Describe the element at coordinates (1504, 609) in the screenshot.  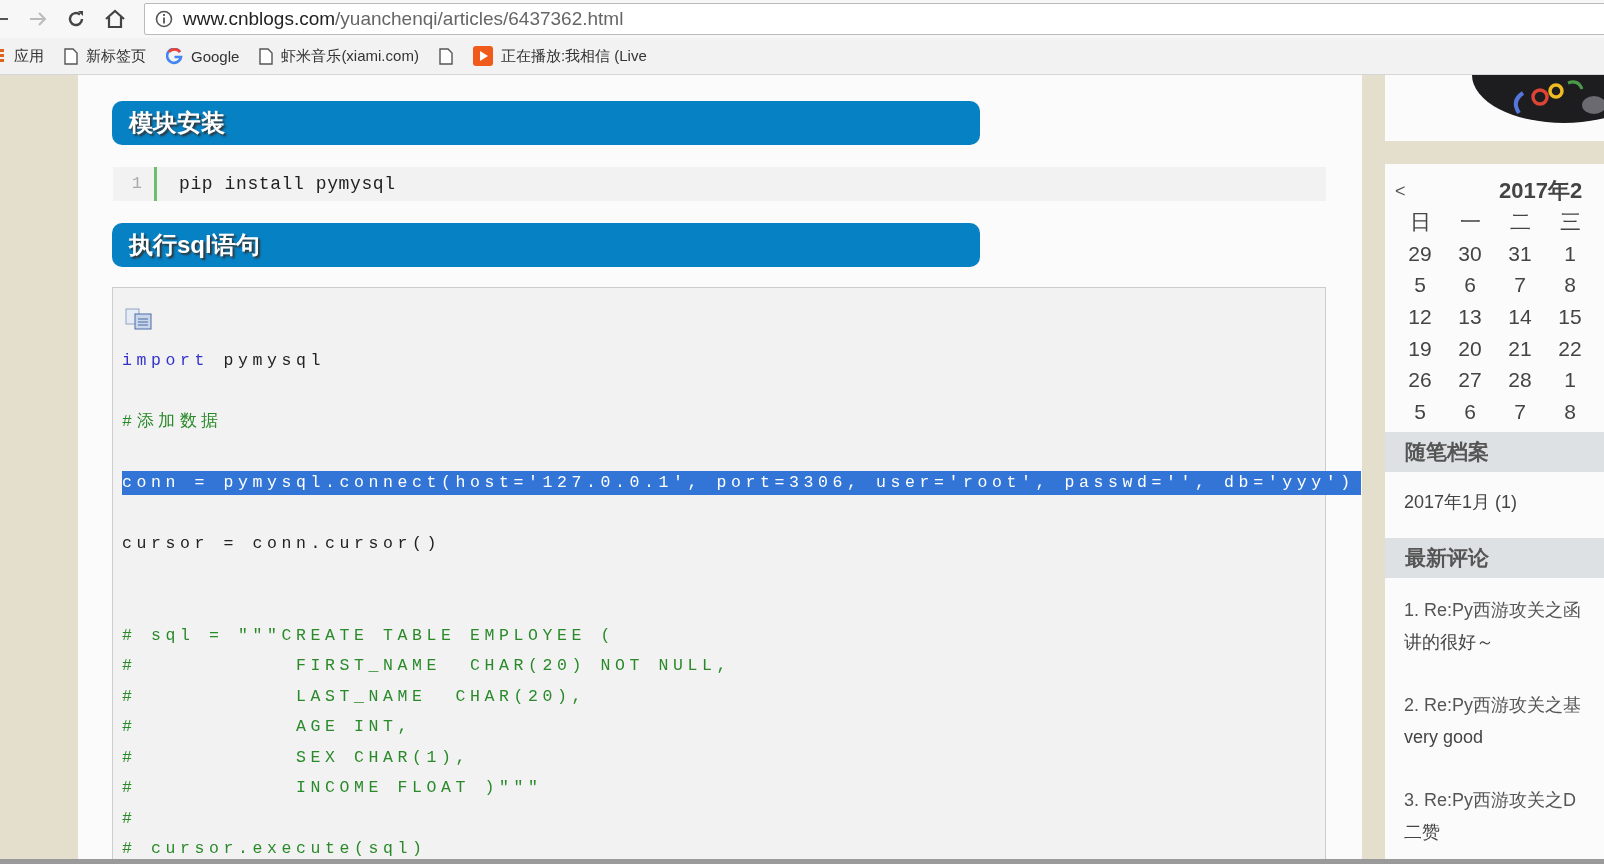
I see `comment-link: 1. Re:Py西游攻关之函` at that location.